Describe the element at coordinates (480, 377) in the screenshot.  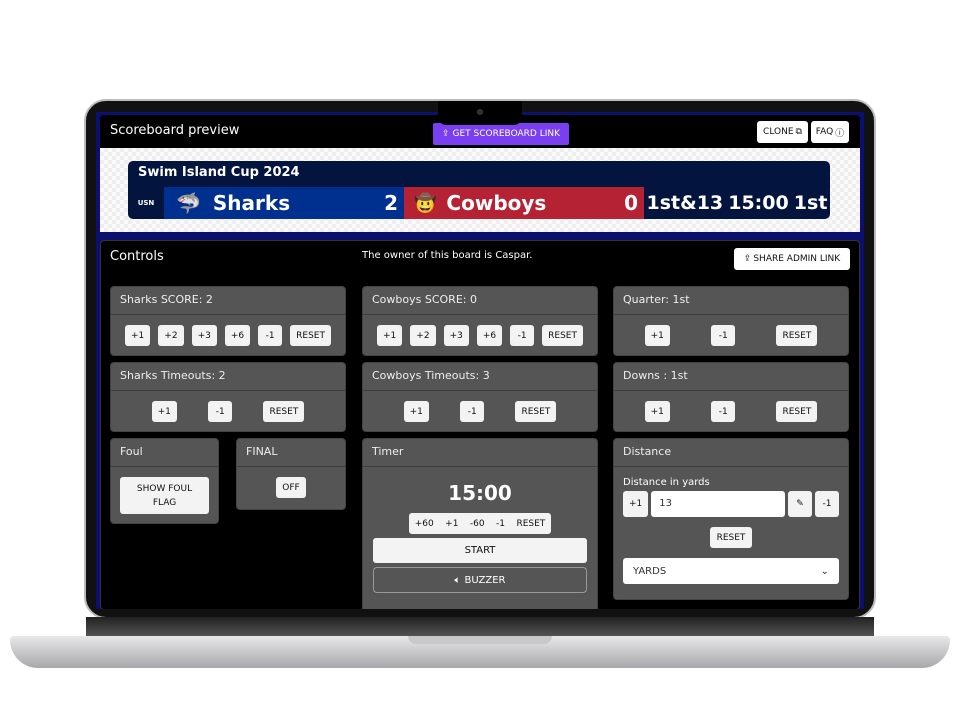
I see `panel-title: Cowboys Timeouts: 3` at that location.